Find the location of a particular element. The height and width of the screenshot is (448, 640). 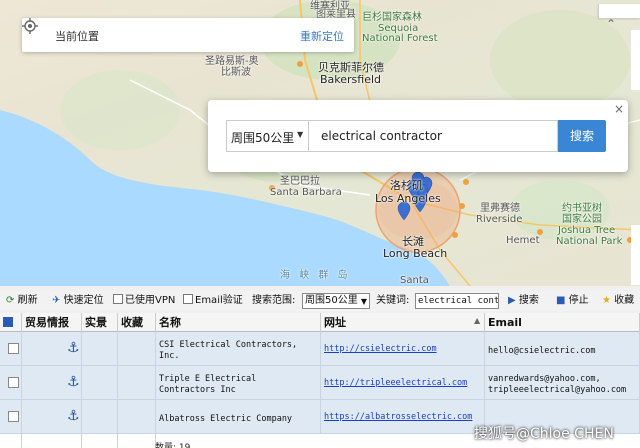

stop-button: ■ 停止 is located at coordinates (572, 301).